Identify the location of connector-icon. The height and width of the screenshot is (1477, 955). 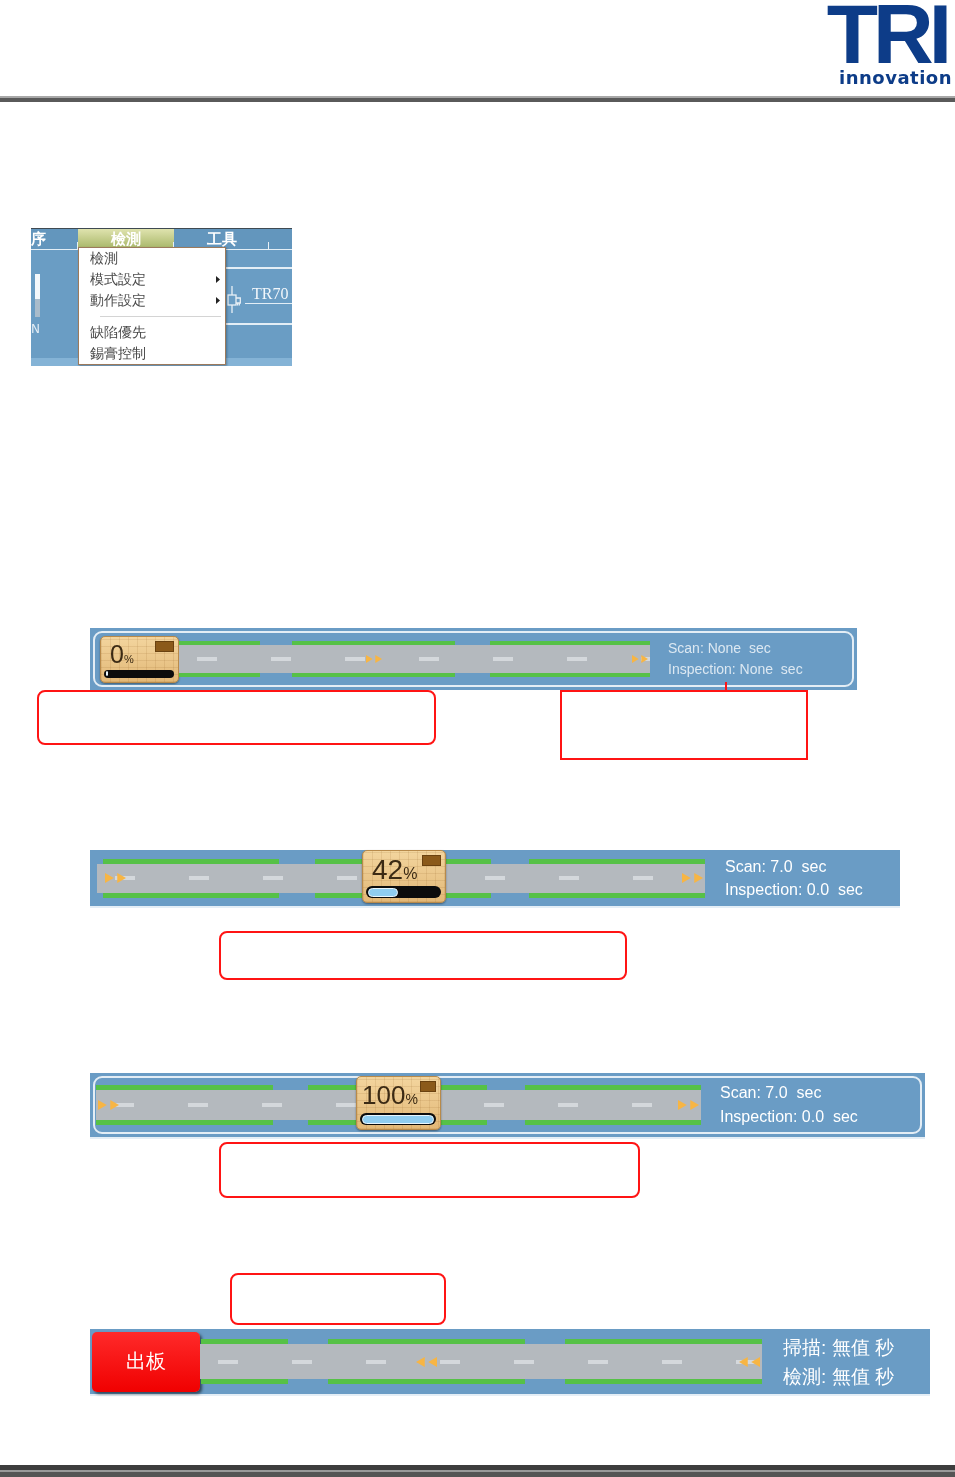
(234, 299).